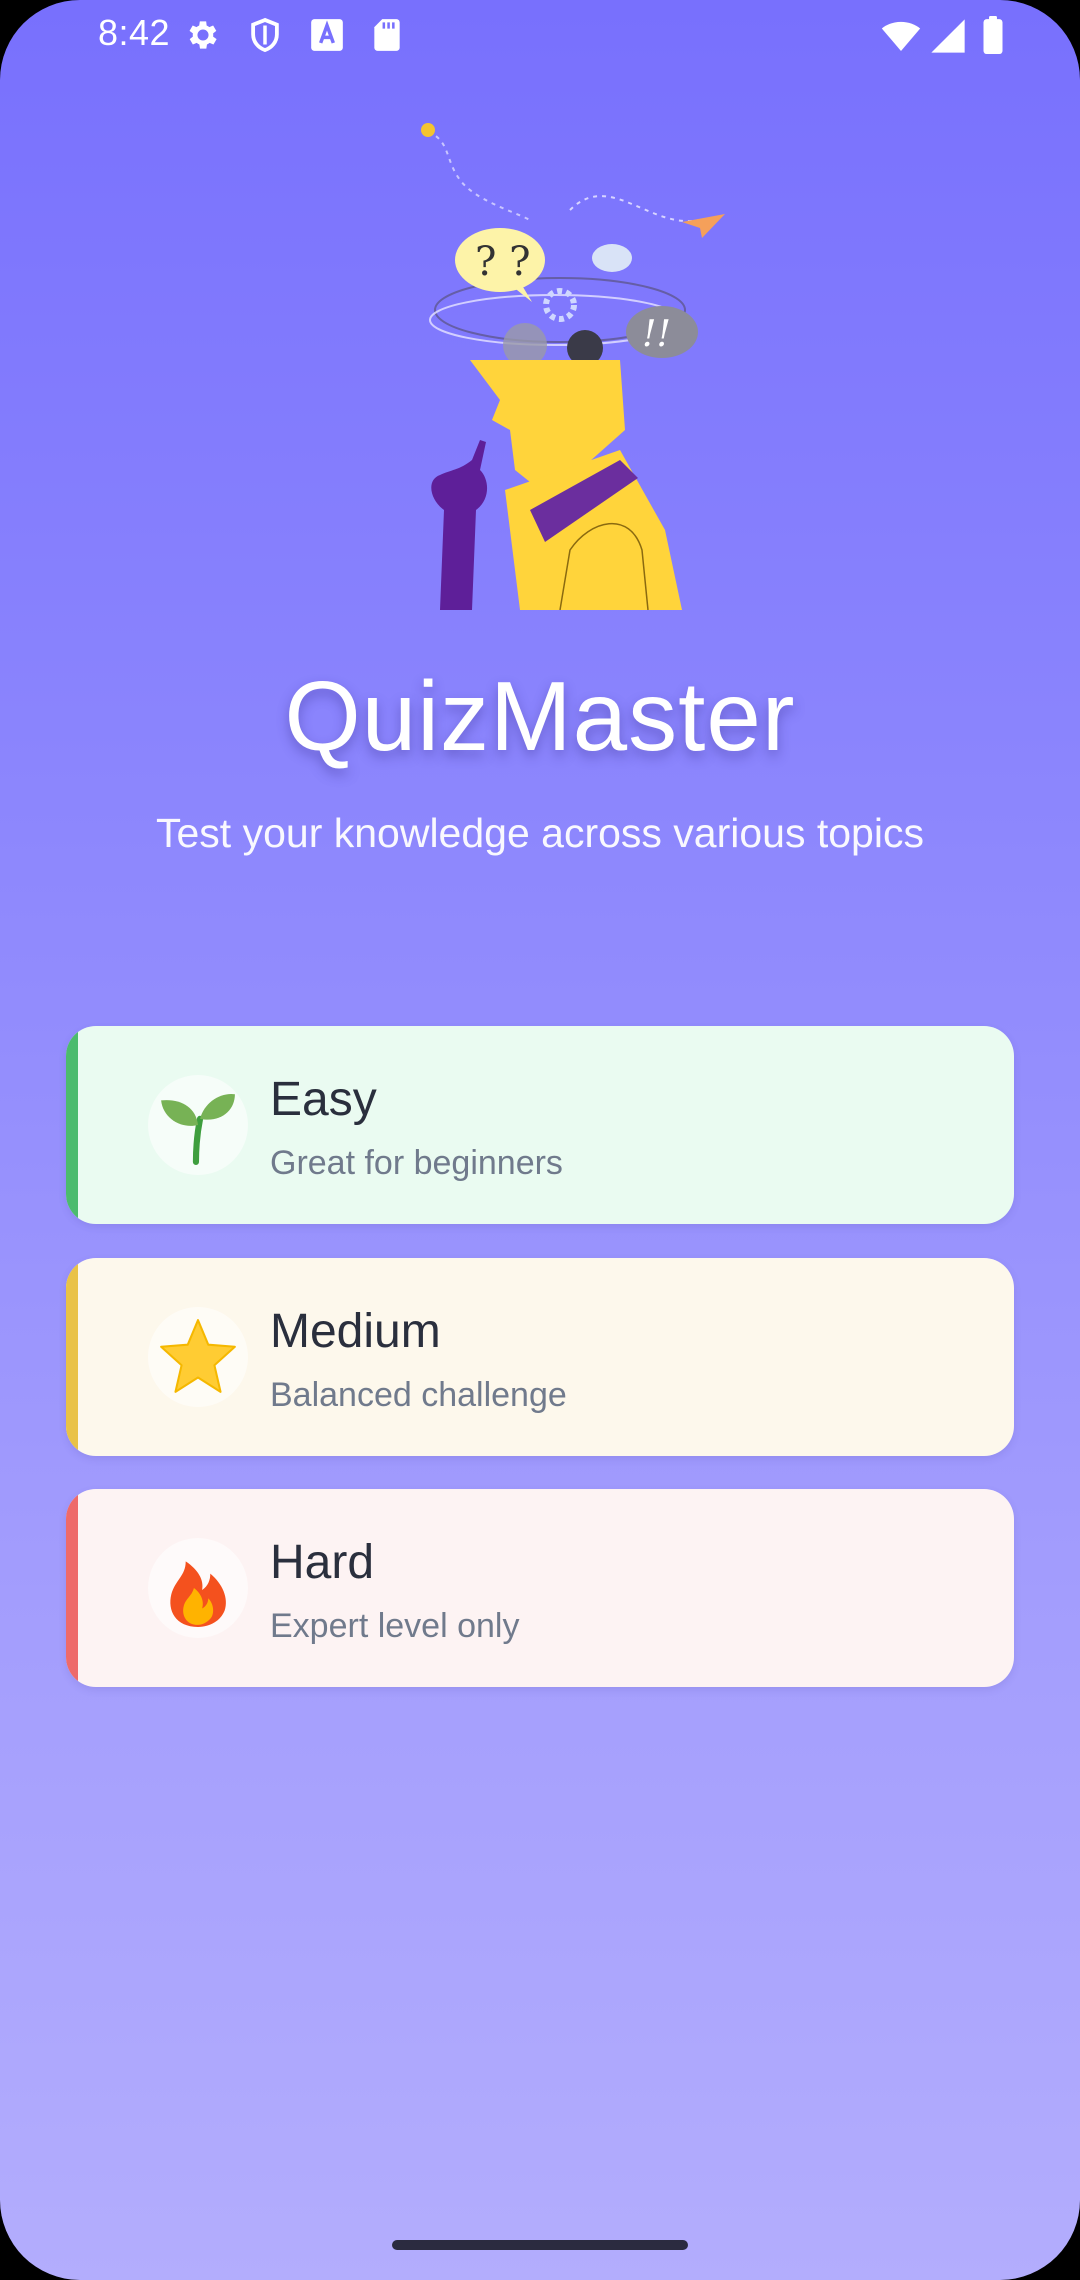  Describe the element at coordinates (993, 35) in the screenshot. I see `battery-icon` at that location.